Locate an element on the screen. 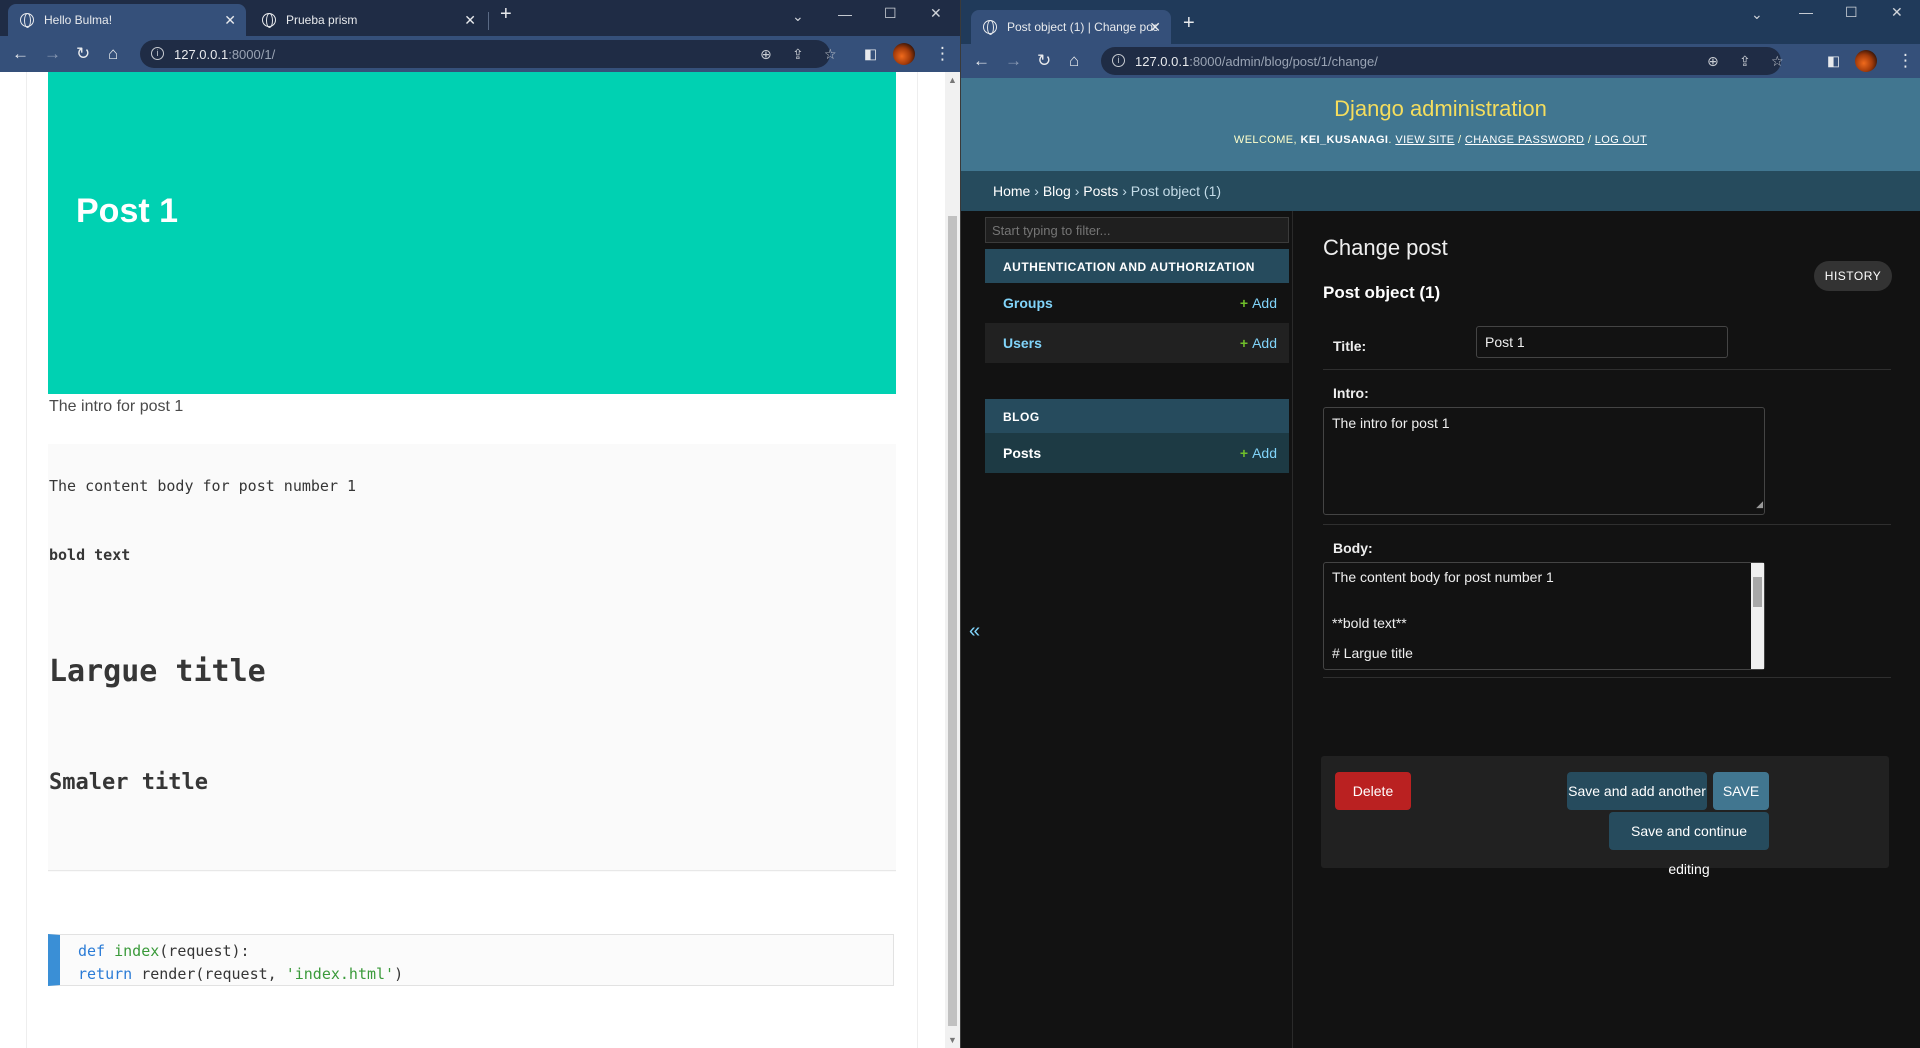 Image resolution: width=1920 pixels, height=1048 pixels. intro-textarea: The intro for post 1 ◢ is located at coordinates (1544, 461).